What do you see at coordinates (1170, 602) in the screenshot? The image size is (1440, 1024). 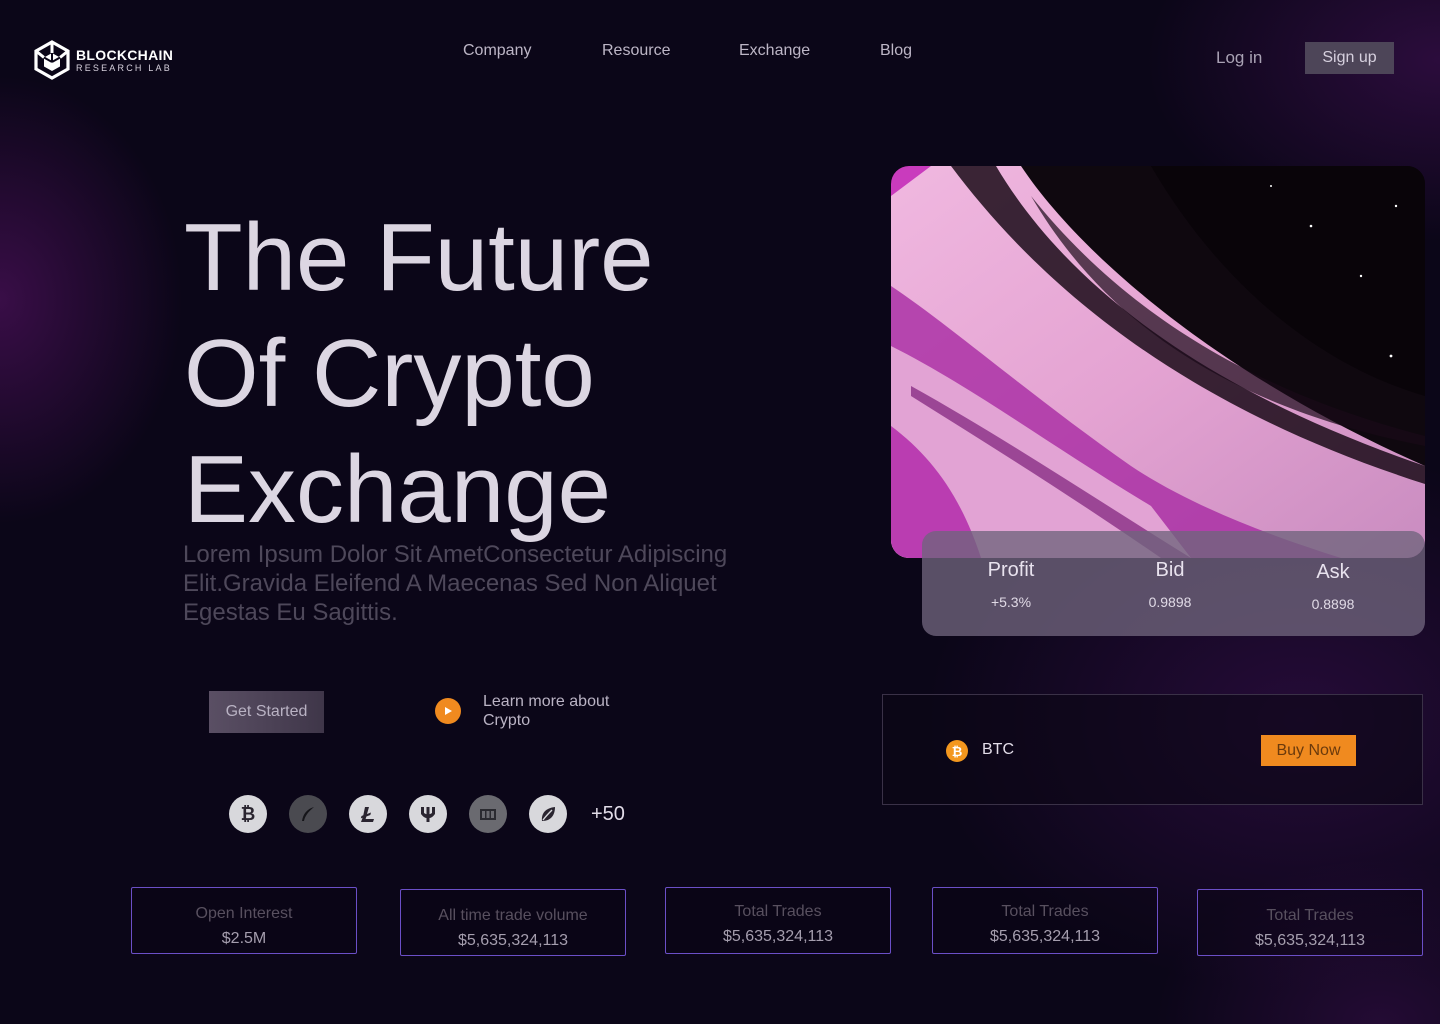 I see `ticker-bid-value: 0.9898` at bounding box center [1170, 602].